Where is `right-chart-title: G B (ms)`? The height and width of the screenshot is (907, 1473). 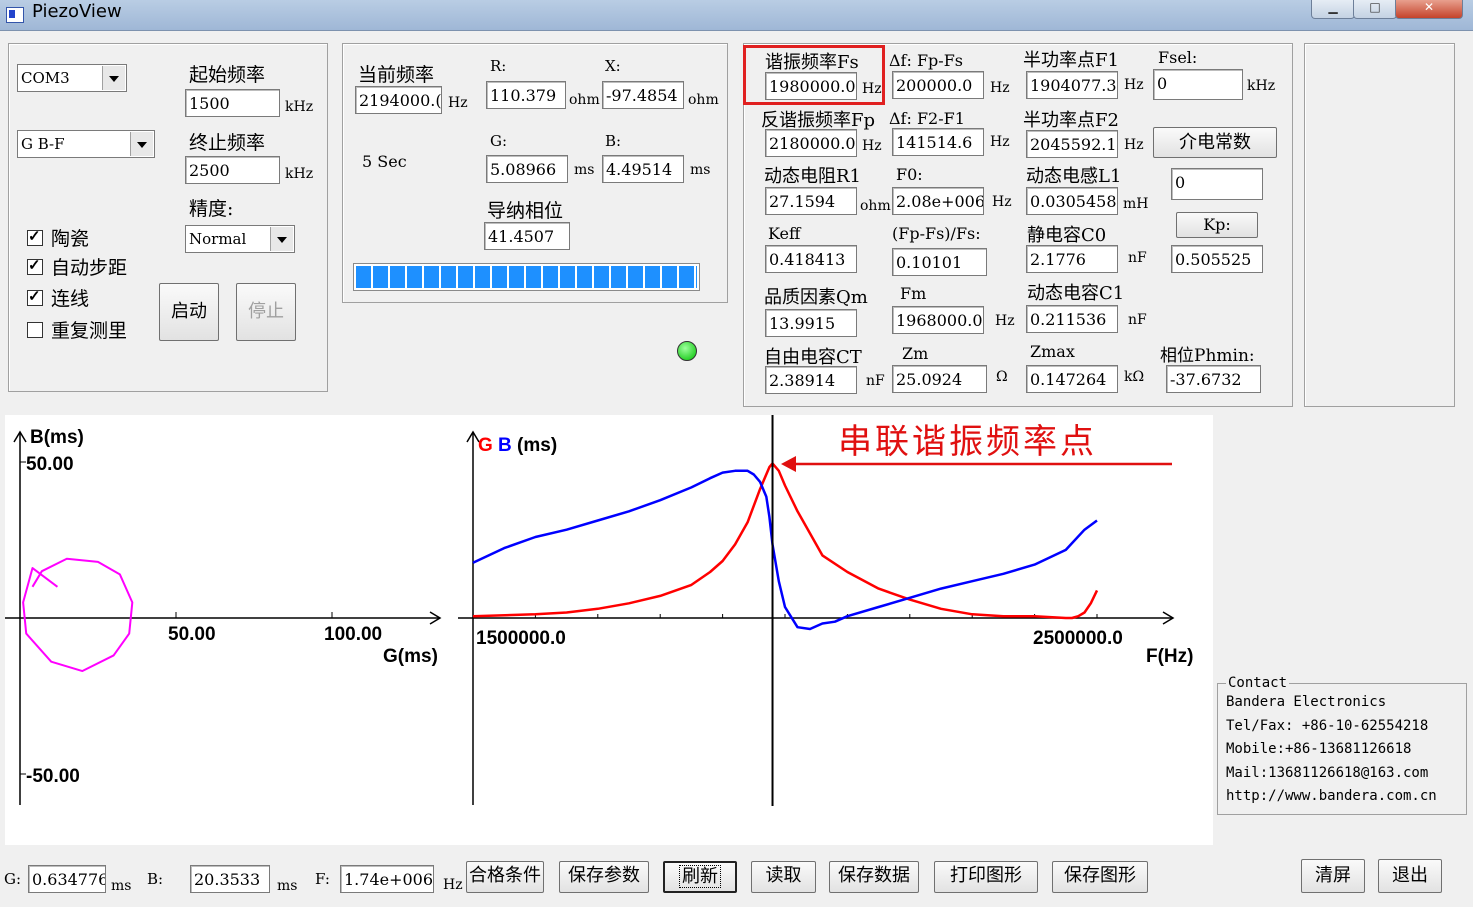
right-chart-title: G B (ms) is located at coordinates (517, 445).